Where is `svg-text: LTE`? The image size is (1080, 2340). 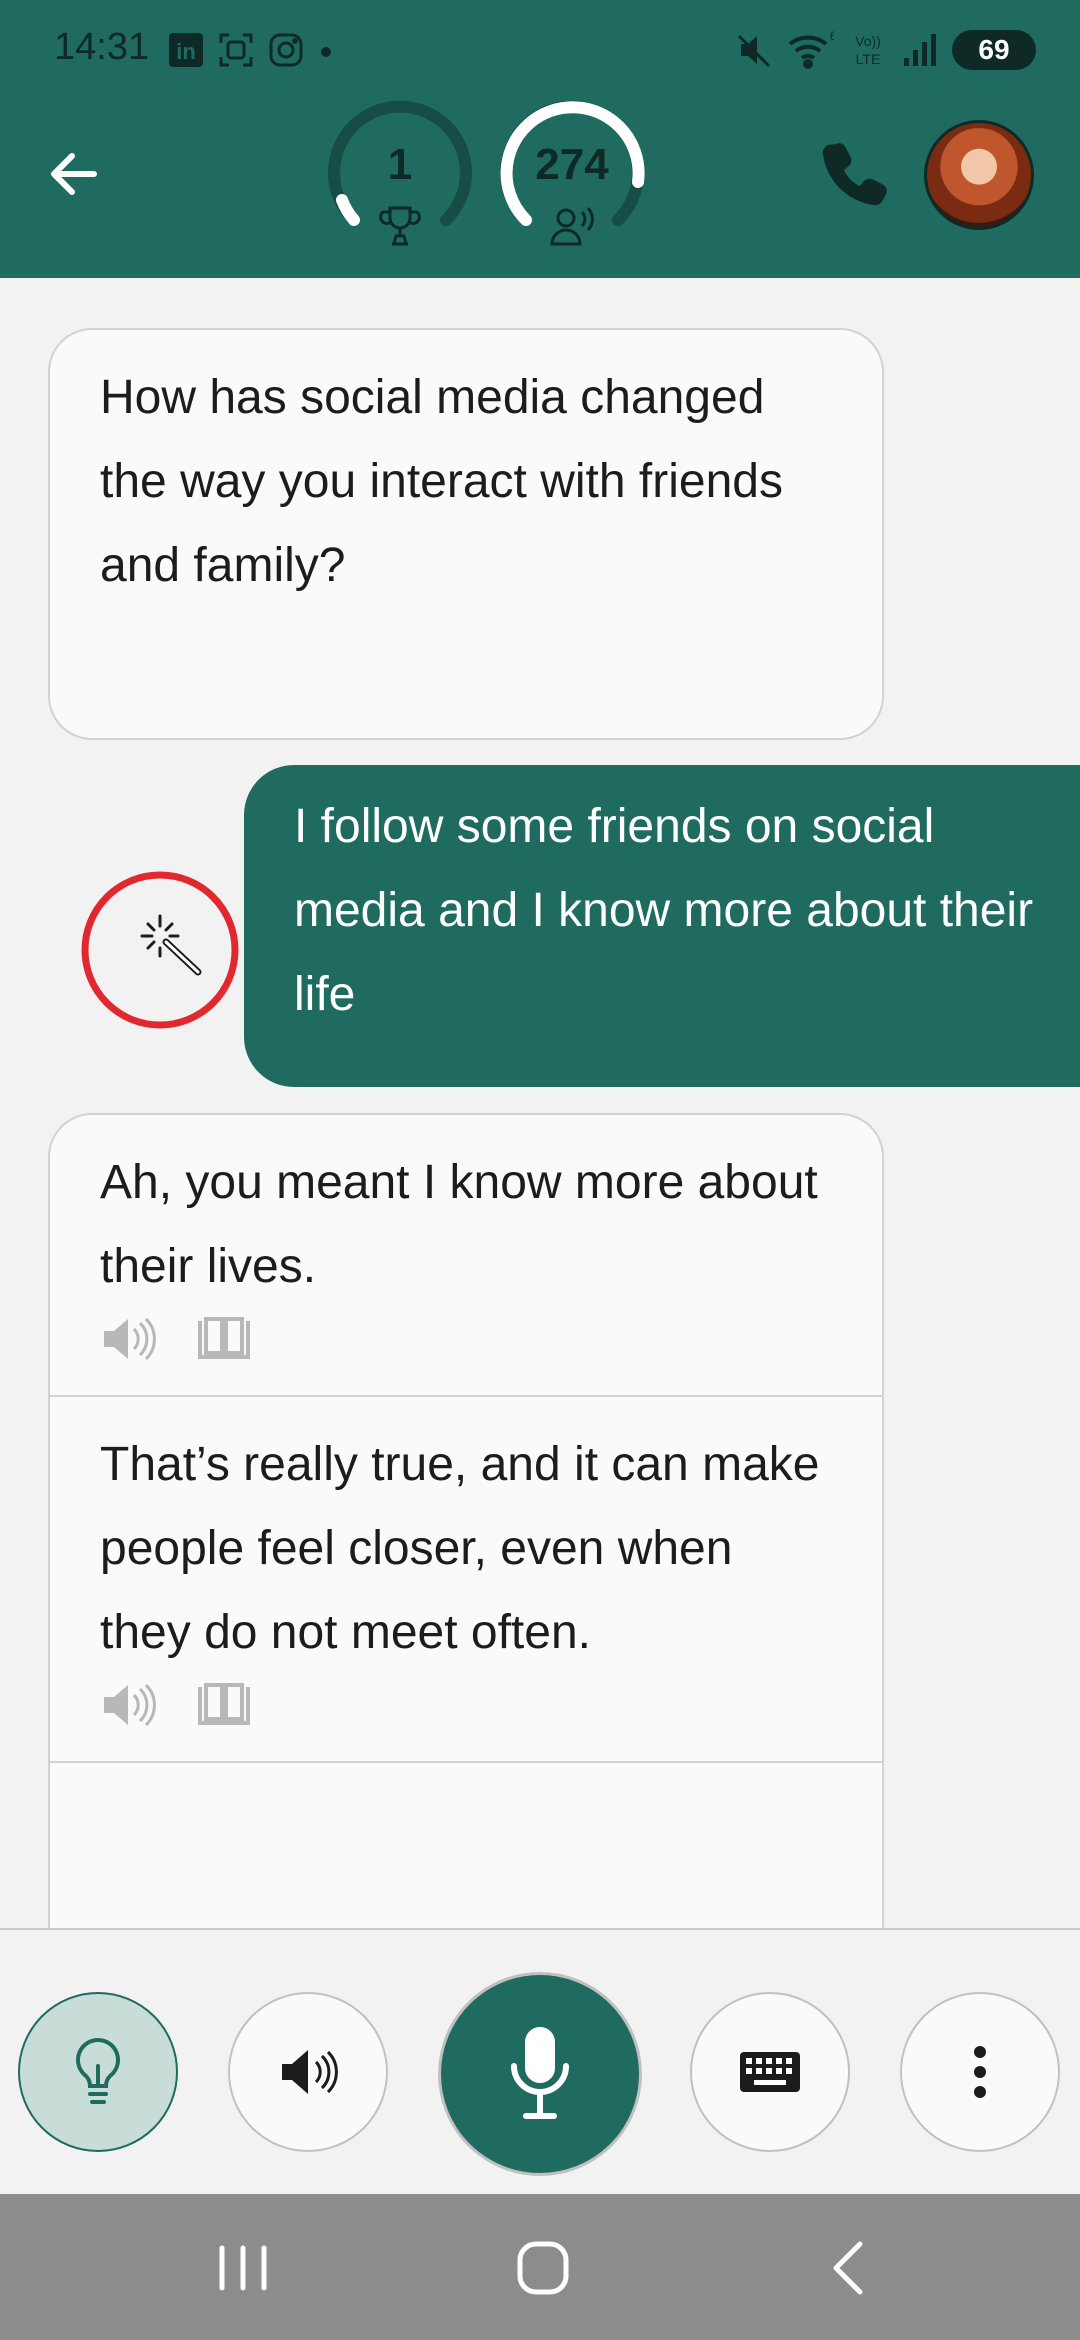
svg-text: LTE is located at coordinates (868, 59).